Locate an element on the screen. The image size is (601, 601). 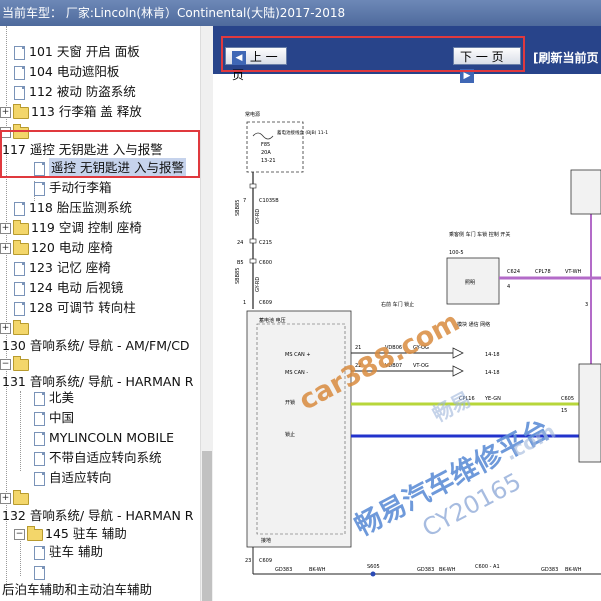
tree-item: MYLINCOLN MOBILE is located at coordinates (104, 438).